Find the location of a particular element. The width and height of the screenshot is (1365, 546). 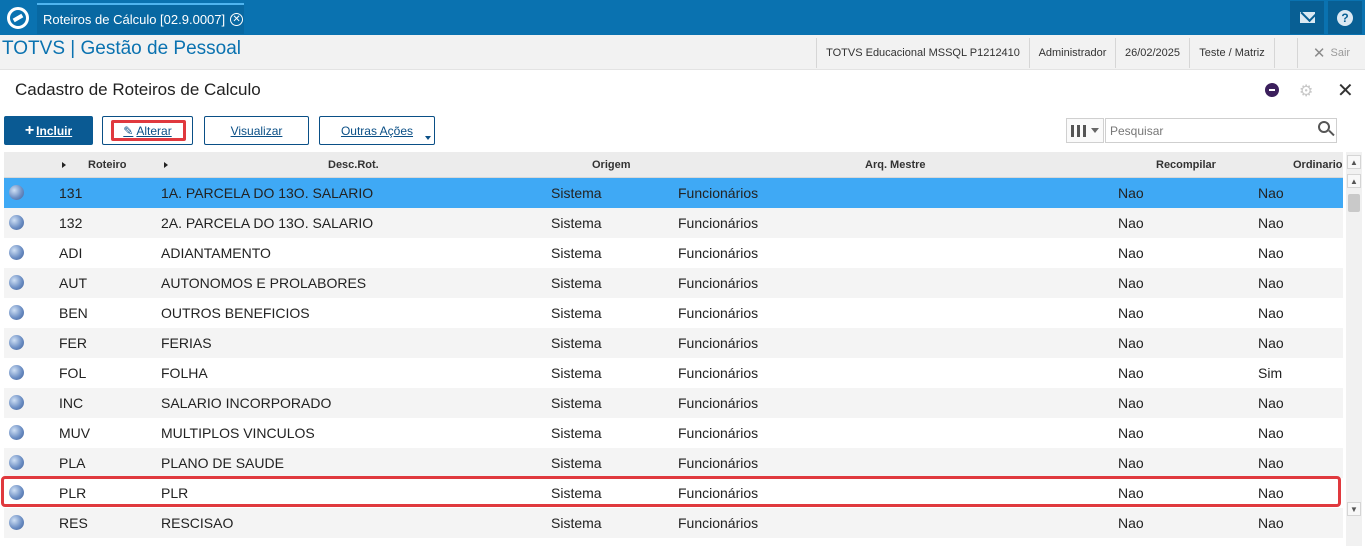

totvs-logo-icon is located at coordinates (17, 17).